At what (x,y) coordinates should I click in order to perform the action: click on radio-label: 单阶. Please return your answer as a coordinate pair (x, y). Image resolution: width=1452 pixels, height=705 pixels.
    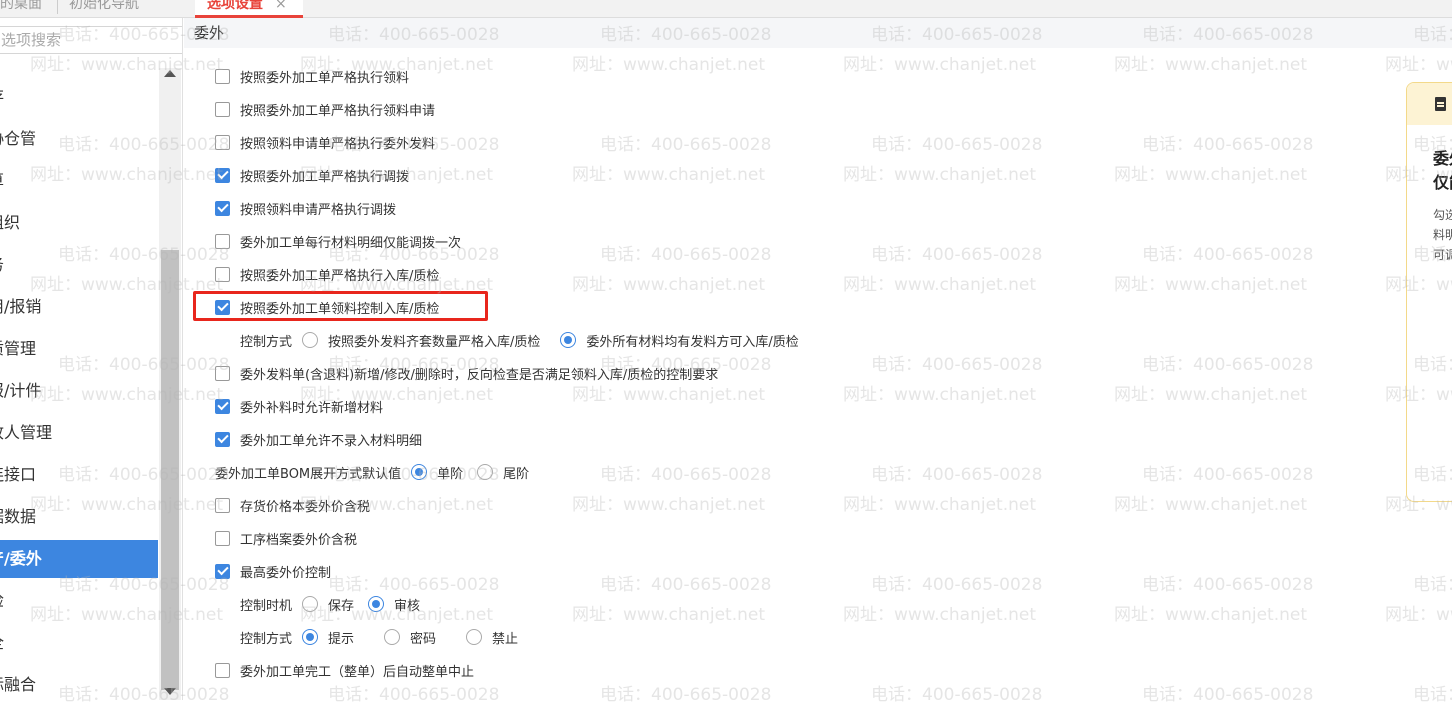
    Looking at the image, I should click on (450, 474).